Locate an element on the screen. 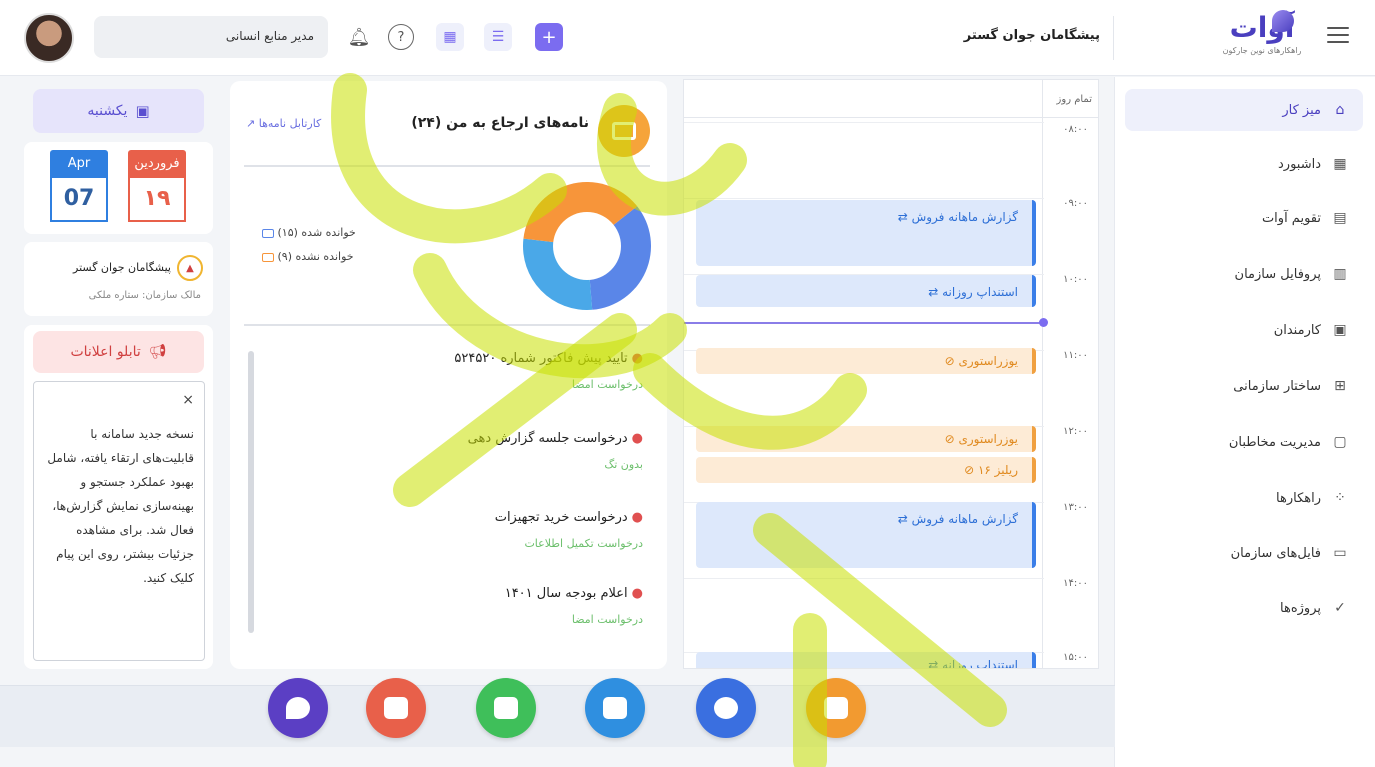  read-envelope-icon is located at coordinates (268, 233).